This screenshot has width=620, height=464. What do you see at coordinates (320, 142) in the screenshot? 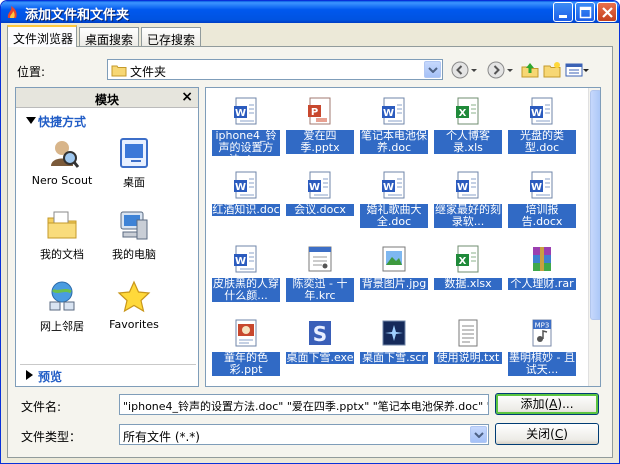
I see `file-name: 爱在四季.pptx` at bounding box center [320, 142].